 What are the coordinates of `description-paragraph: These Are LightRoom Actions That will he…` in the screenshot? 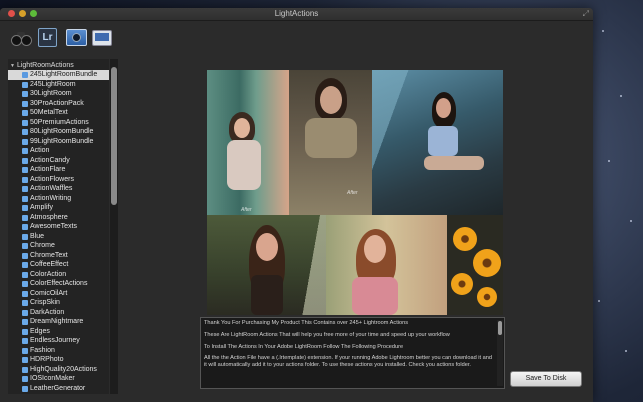 It's located at (327, 334).